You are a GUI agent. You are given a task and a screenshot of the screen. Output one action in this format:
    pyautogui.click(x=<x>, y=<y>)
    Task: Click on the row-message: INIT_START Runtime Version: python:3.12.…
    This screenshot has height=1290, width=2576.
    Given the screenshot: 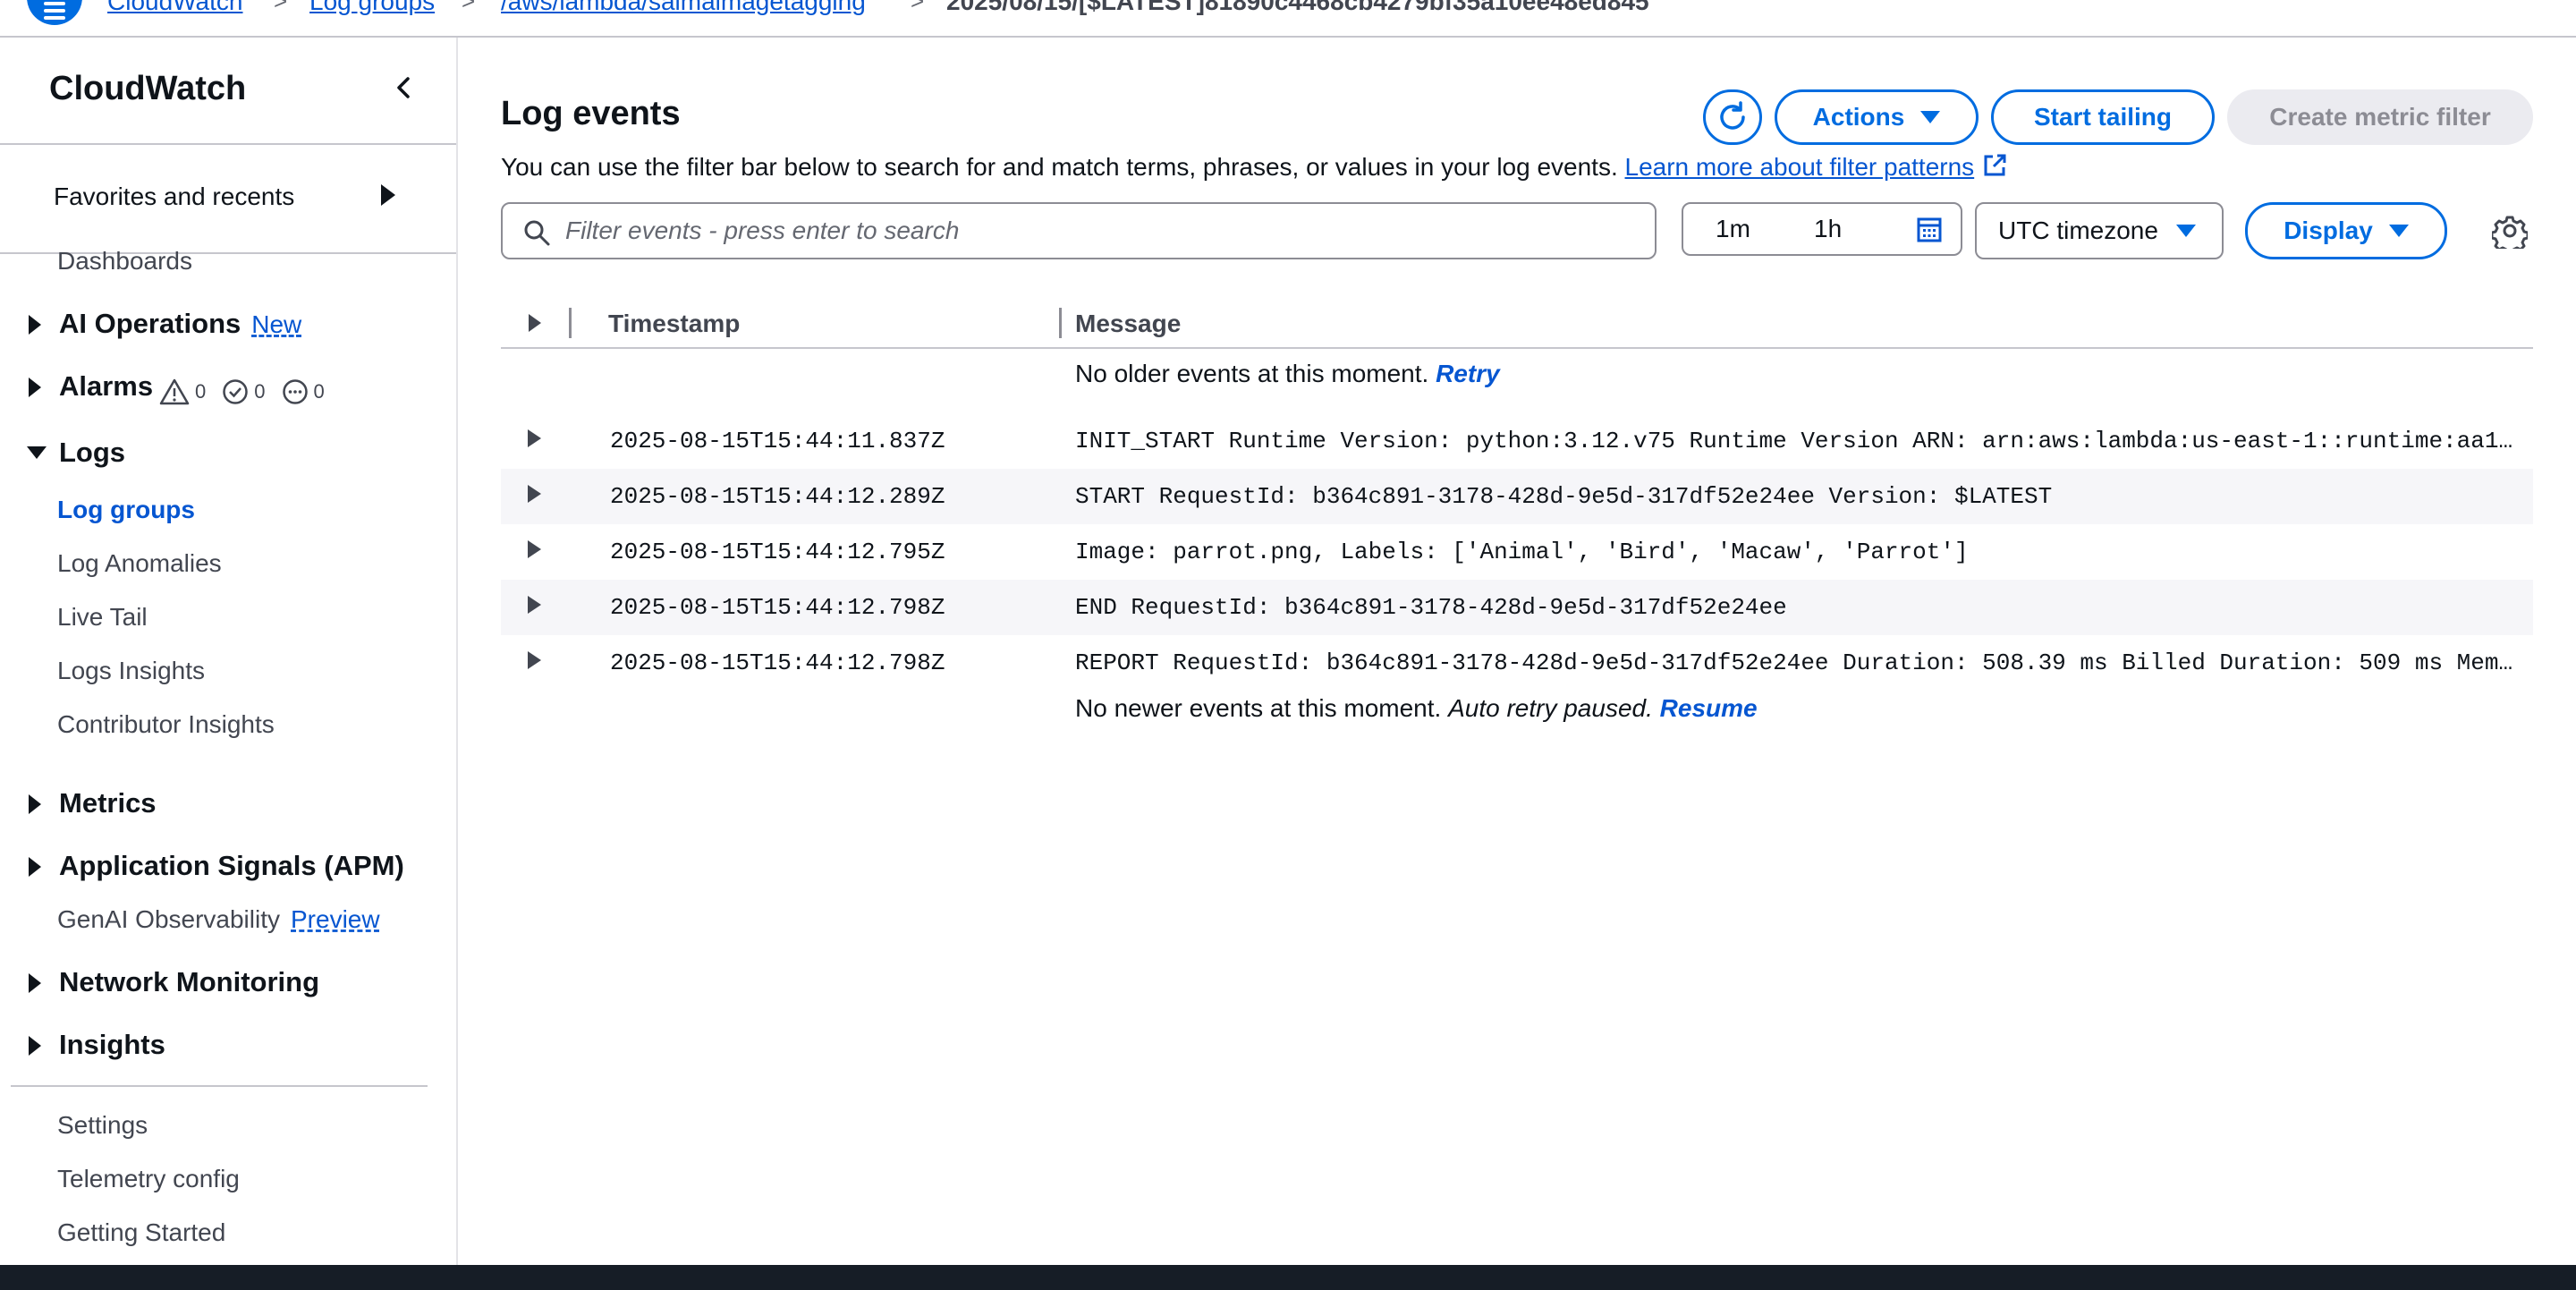 What is the action you would take?
    pyautogui.click(x=1795, y=441)
    